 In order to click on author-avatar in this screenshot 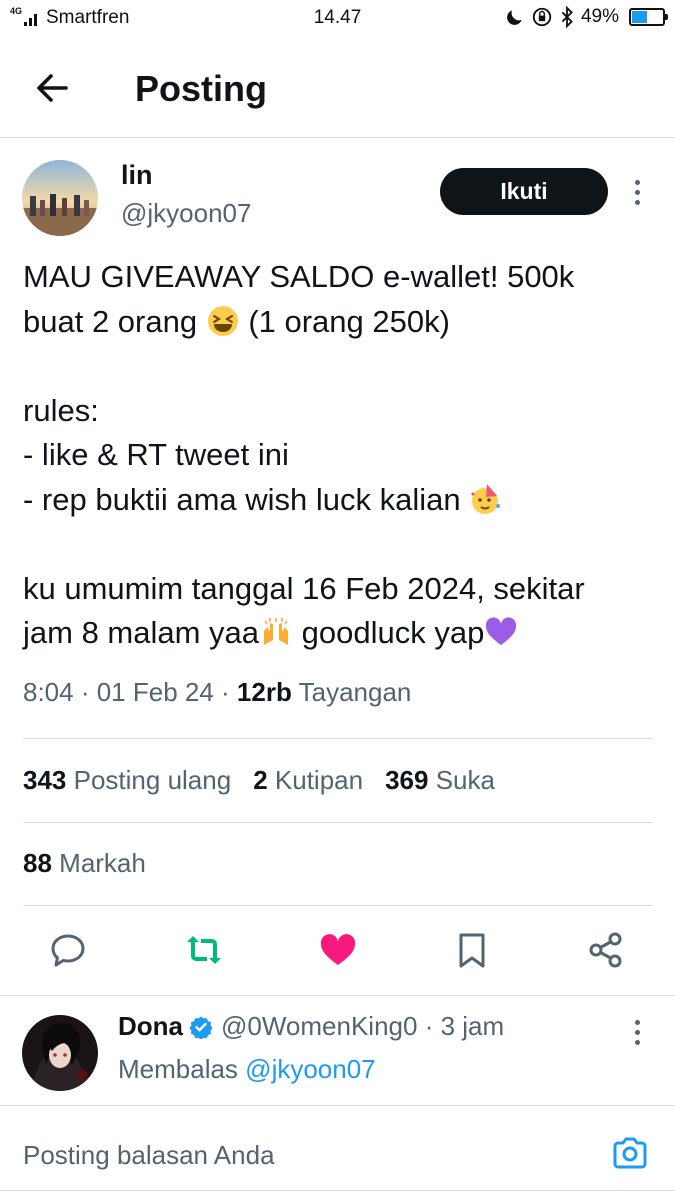, I will do `click(60, 198)`.